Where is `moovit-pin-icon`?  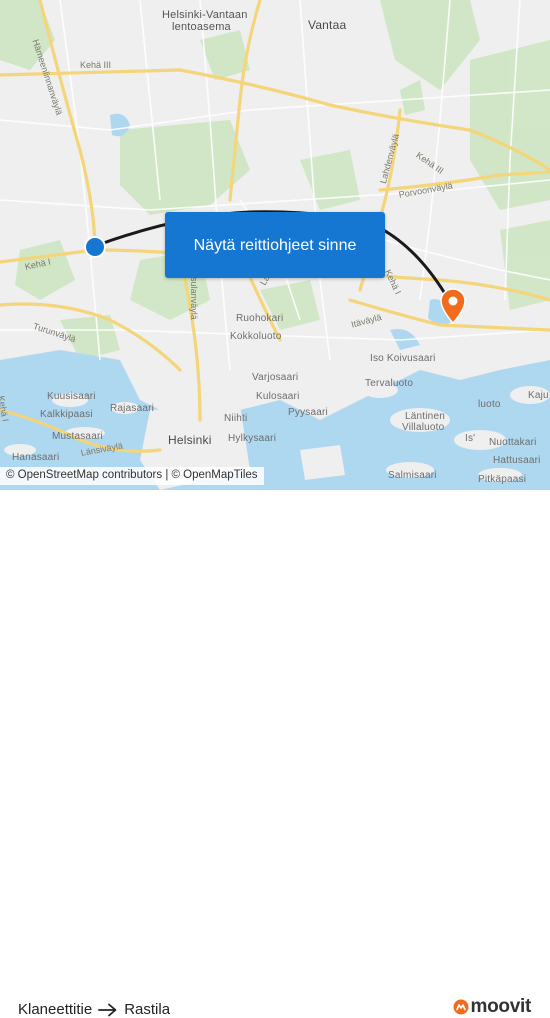
moovit-pin-icon is located at coordinates (461, 1007).